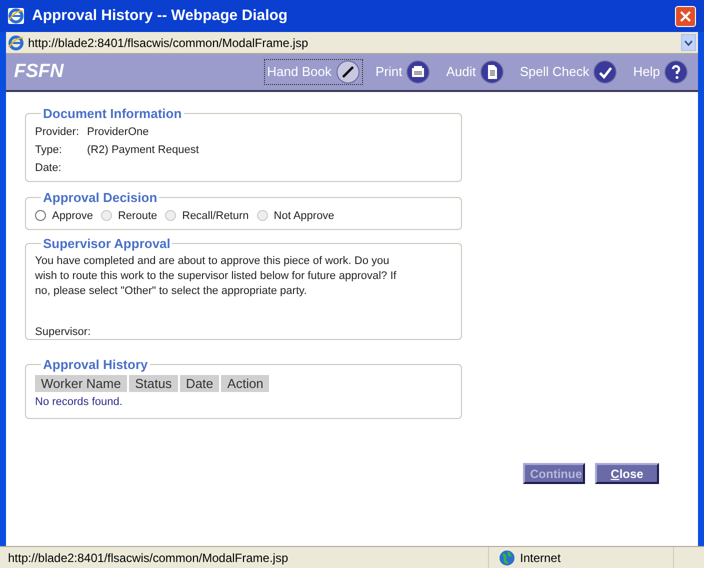 This screenshot has height=568, width=704. Describe the element at coordinates (569, 72) in the screenshot. I see `toolbar-button: Spell Check` at that location.